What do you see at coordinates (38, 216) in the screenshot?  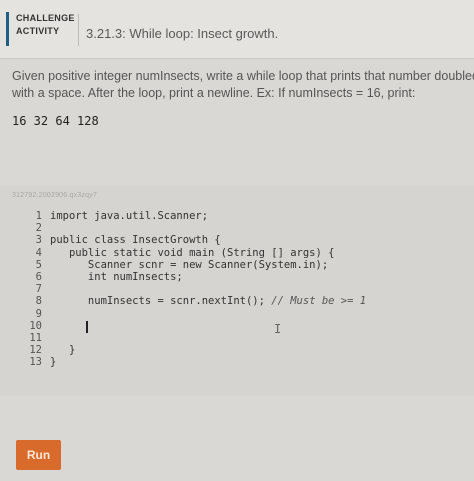 I see `line-number: 1` at bounding box center [38, 216].